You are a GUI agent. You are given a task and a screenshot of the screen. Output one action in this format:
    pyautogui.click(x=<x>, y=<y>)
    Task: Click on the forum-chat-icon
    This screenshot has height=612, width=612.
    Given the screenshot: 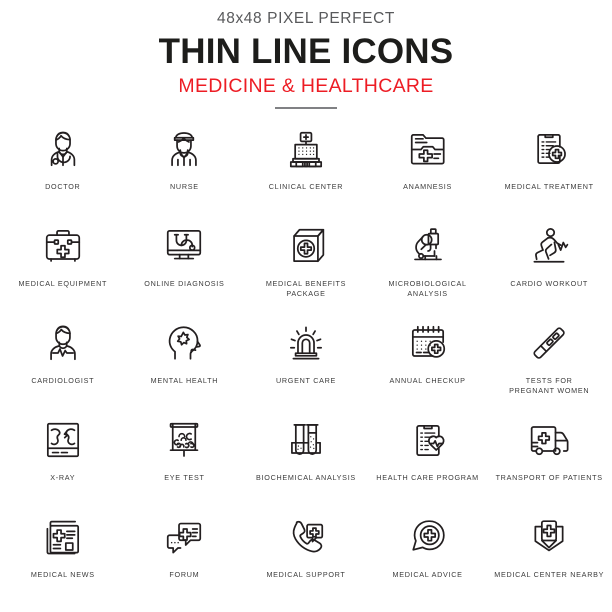 What is the action you would take?
    pyautogui.click(x=184, y=537)
    